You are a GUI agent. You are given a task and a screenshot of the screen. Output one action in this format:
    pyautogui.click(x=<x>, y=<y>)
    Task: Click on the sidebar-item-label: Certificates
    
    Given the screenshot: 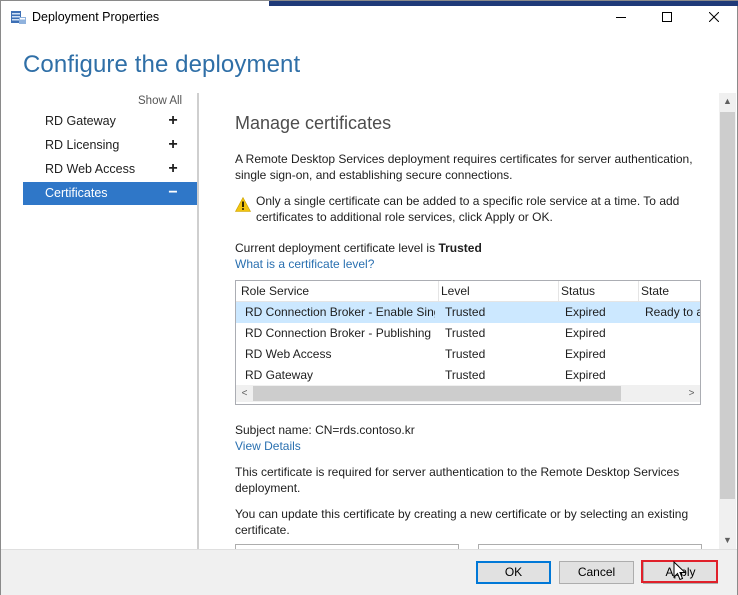 What is the action you would take?
    pyautogui.click(x=76, y=193)
    